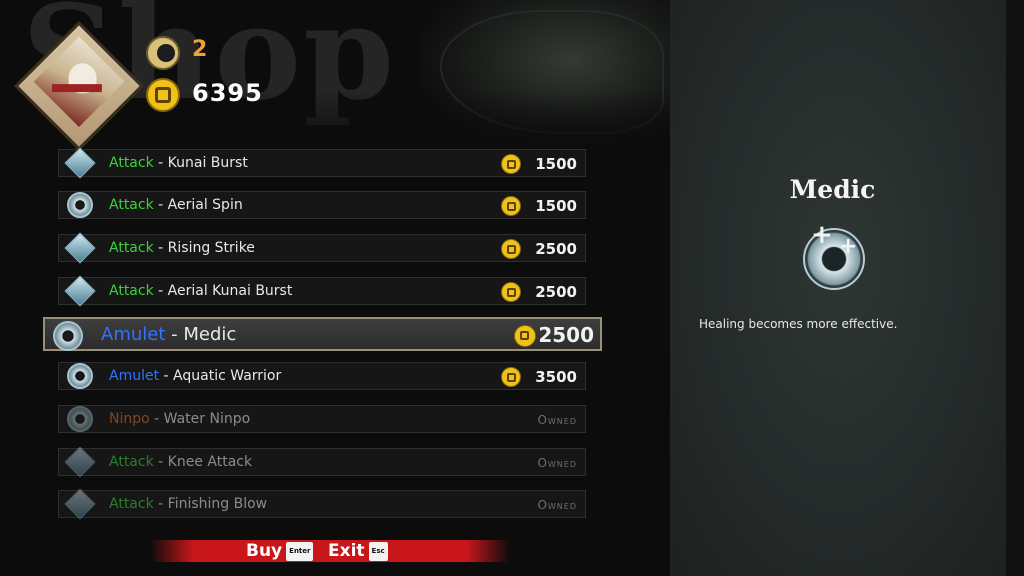 Image resolution: width=1024 pixels, height=576 pixels. I want to click on item-name: Water Ninpo, so click(207, 419).